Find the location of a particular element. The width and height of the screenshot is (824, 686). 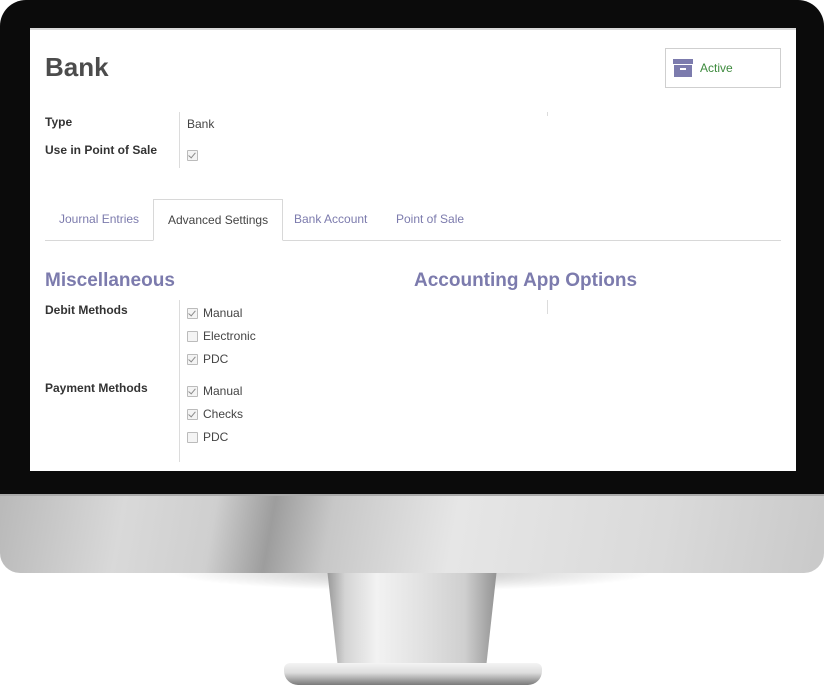

tab-advanced-settings: Advanced Settings is located at coordinates (218, 220).